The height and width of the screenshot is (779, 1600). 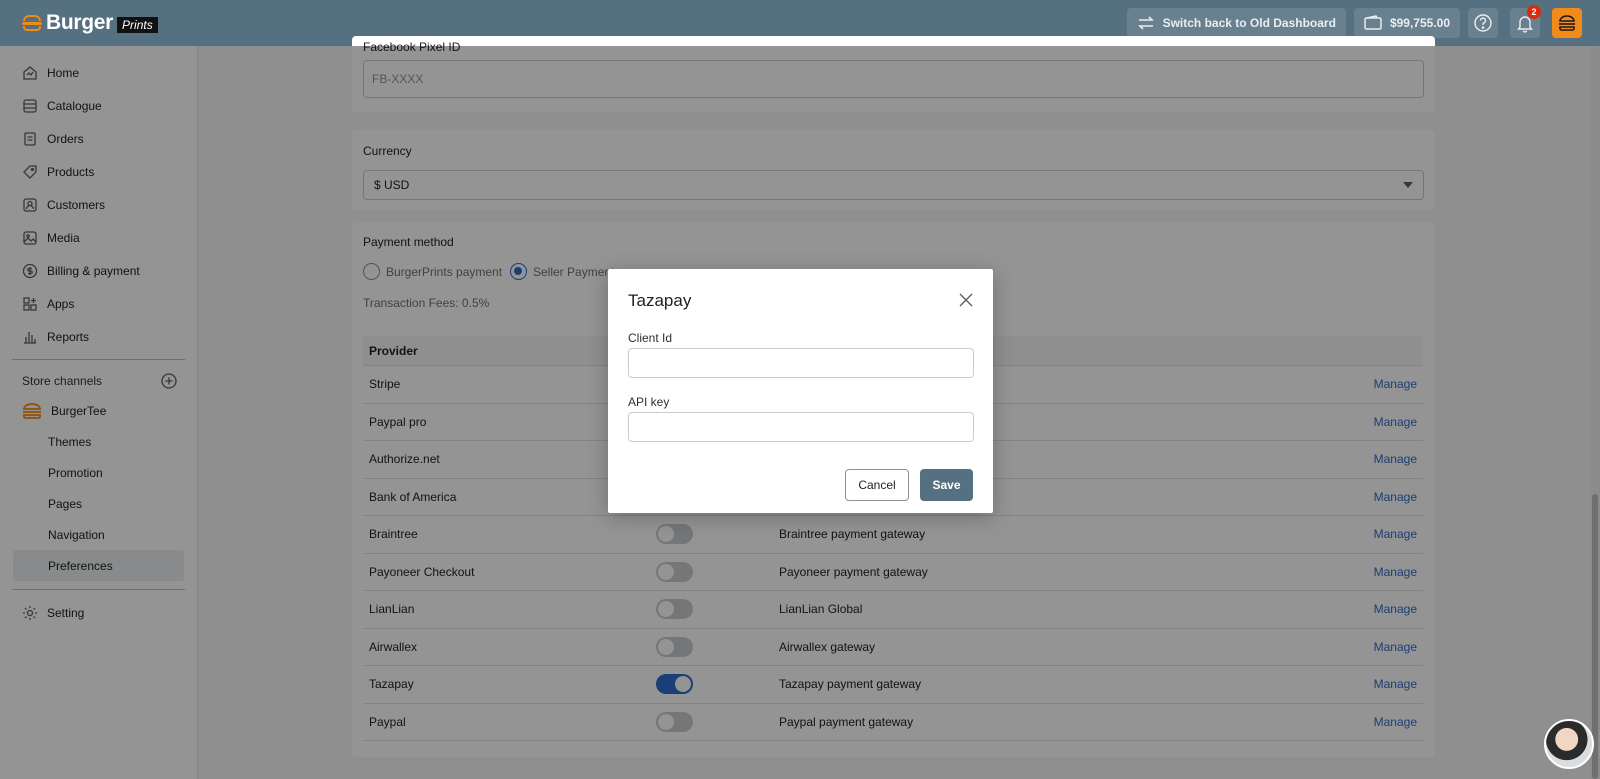 I want to click on save-button: Save, so click(x=946, y=485).